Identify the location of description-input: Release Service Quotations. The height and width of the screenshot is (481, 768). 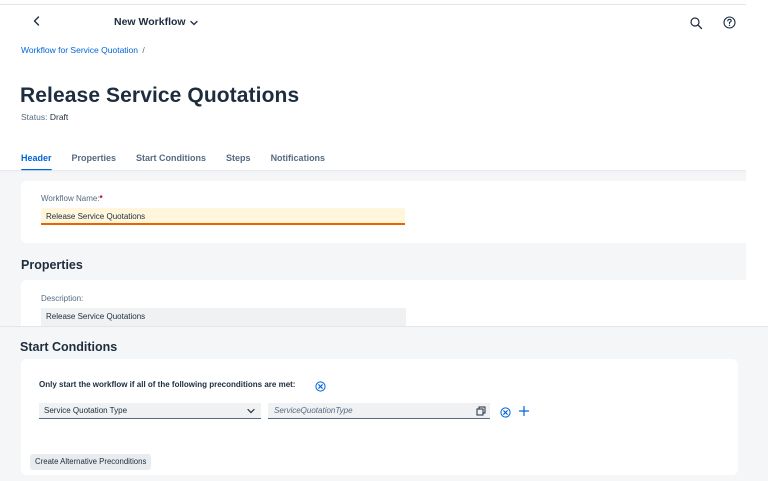
(223, 317).